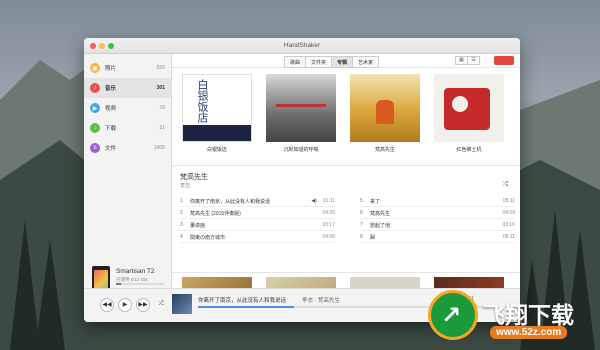 The width and height of the screenshot is (600, 350). I want to click on sidebar-item-photos: ▣ 照片 520, so click(127, 68).